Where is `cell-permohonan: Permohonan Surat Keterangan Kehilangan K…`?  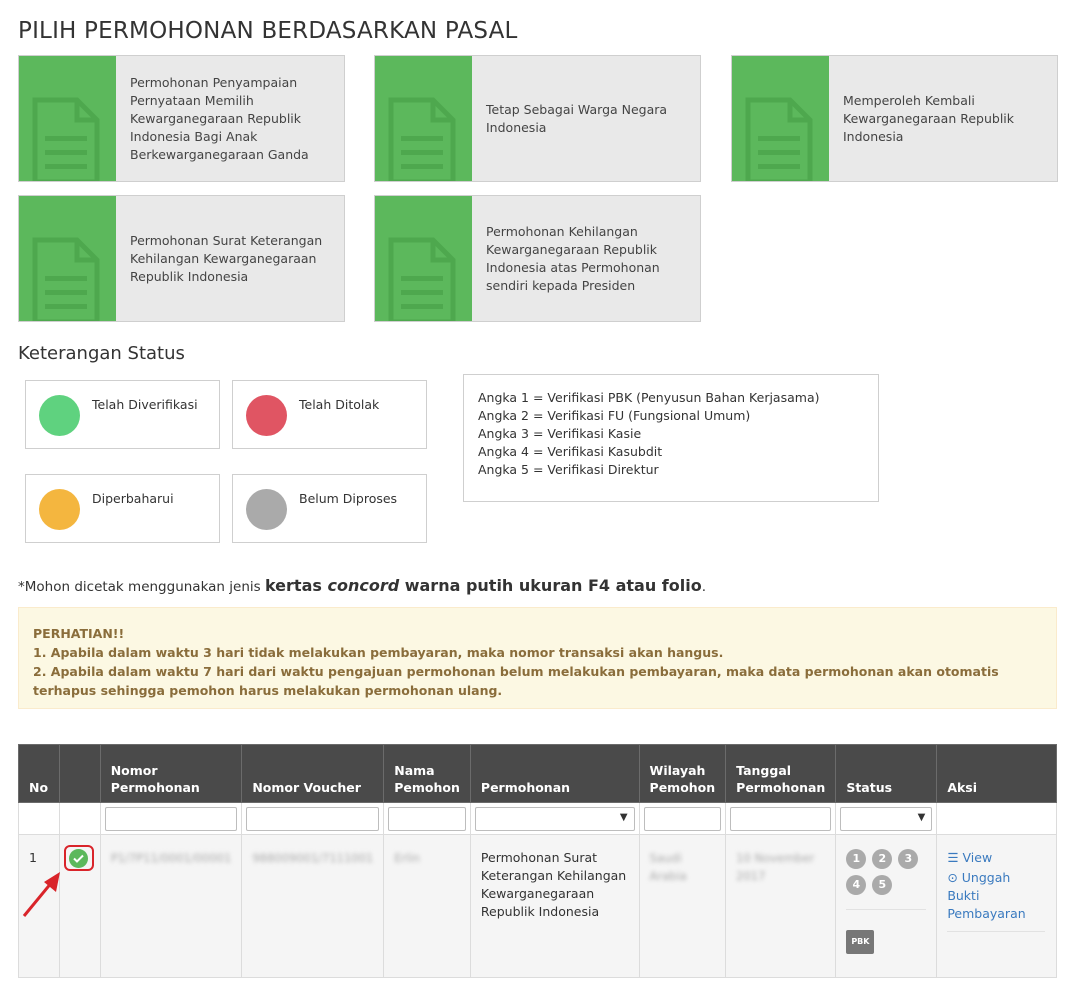
cell-permohonan: Permohonan Surat Keterangan Kehilangan K… is located at coordinates (554, 906).